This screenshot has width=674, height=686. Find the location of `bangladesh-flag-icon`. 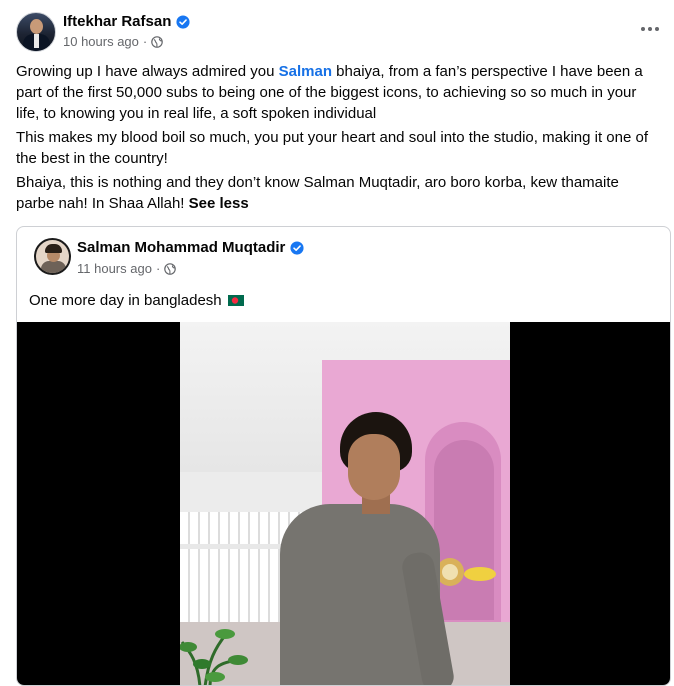

bangladesh-flag-icon is located at coordinates (235, 300).